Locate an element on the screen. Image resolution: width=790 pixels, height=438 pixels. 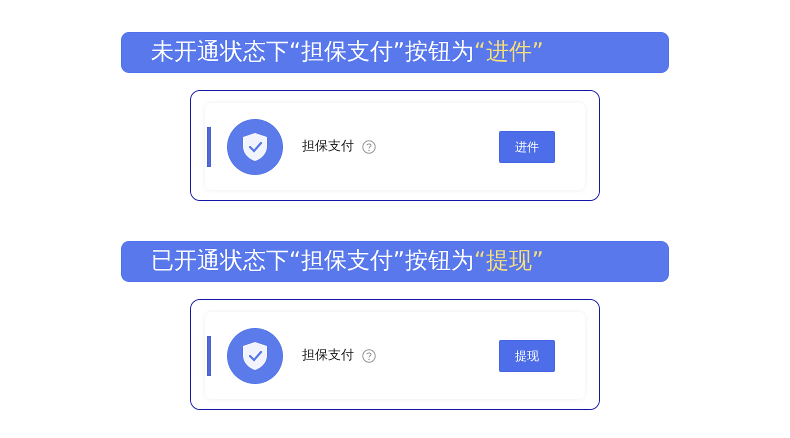
action-button: 进件 is located at coordinates (527, 146).